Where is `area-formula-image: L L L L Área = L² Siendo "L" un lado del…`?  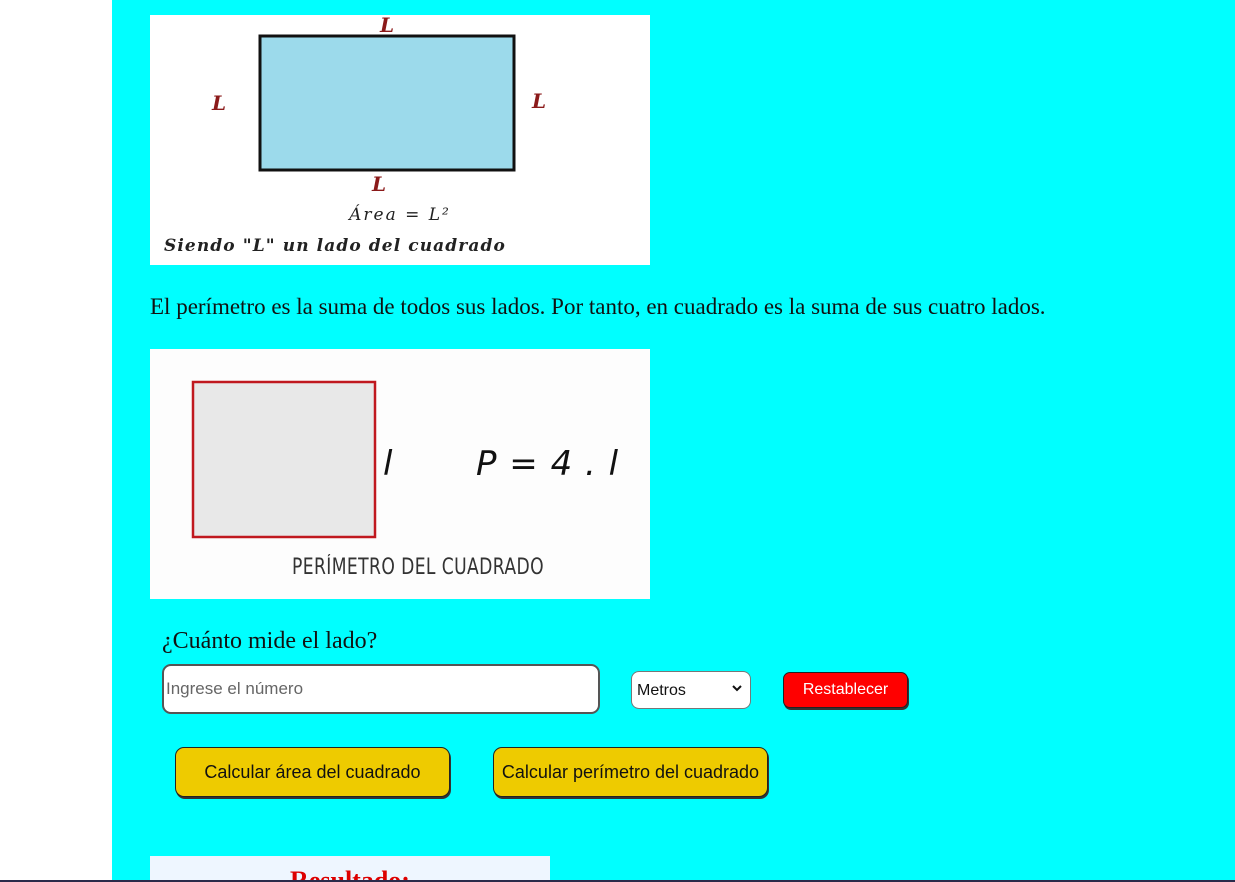 area-formula-image: L L L L Área = L² Siendo "L" un lado del… is located at coordinates (400, 140).